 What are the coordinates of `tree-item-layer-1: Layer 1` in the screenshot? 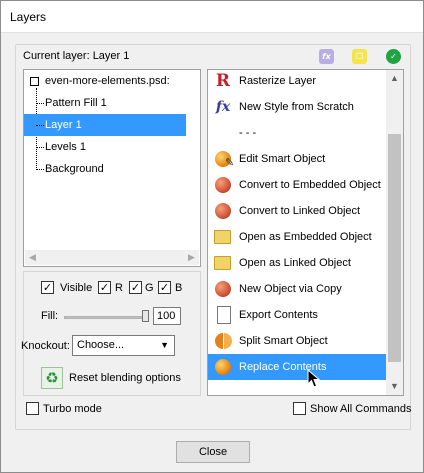 It's located at (105, 125).